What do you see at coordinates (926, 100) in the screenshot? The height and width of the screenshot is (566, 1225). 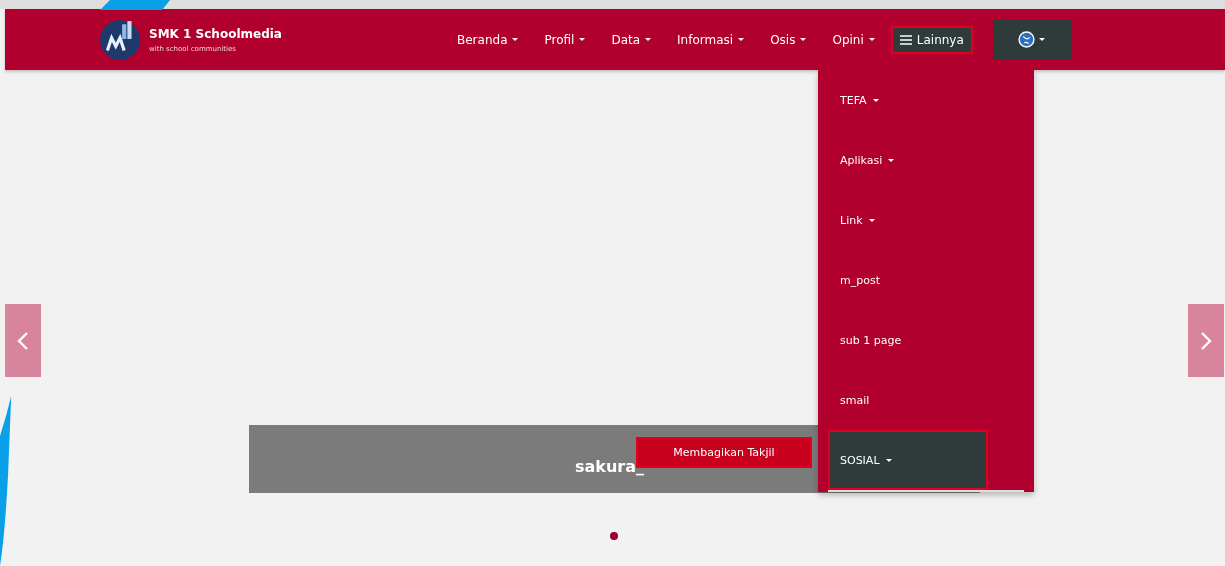 I see `menu-item: TEFA` at bounding box center [926, 100].